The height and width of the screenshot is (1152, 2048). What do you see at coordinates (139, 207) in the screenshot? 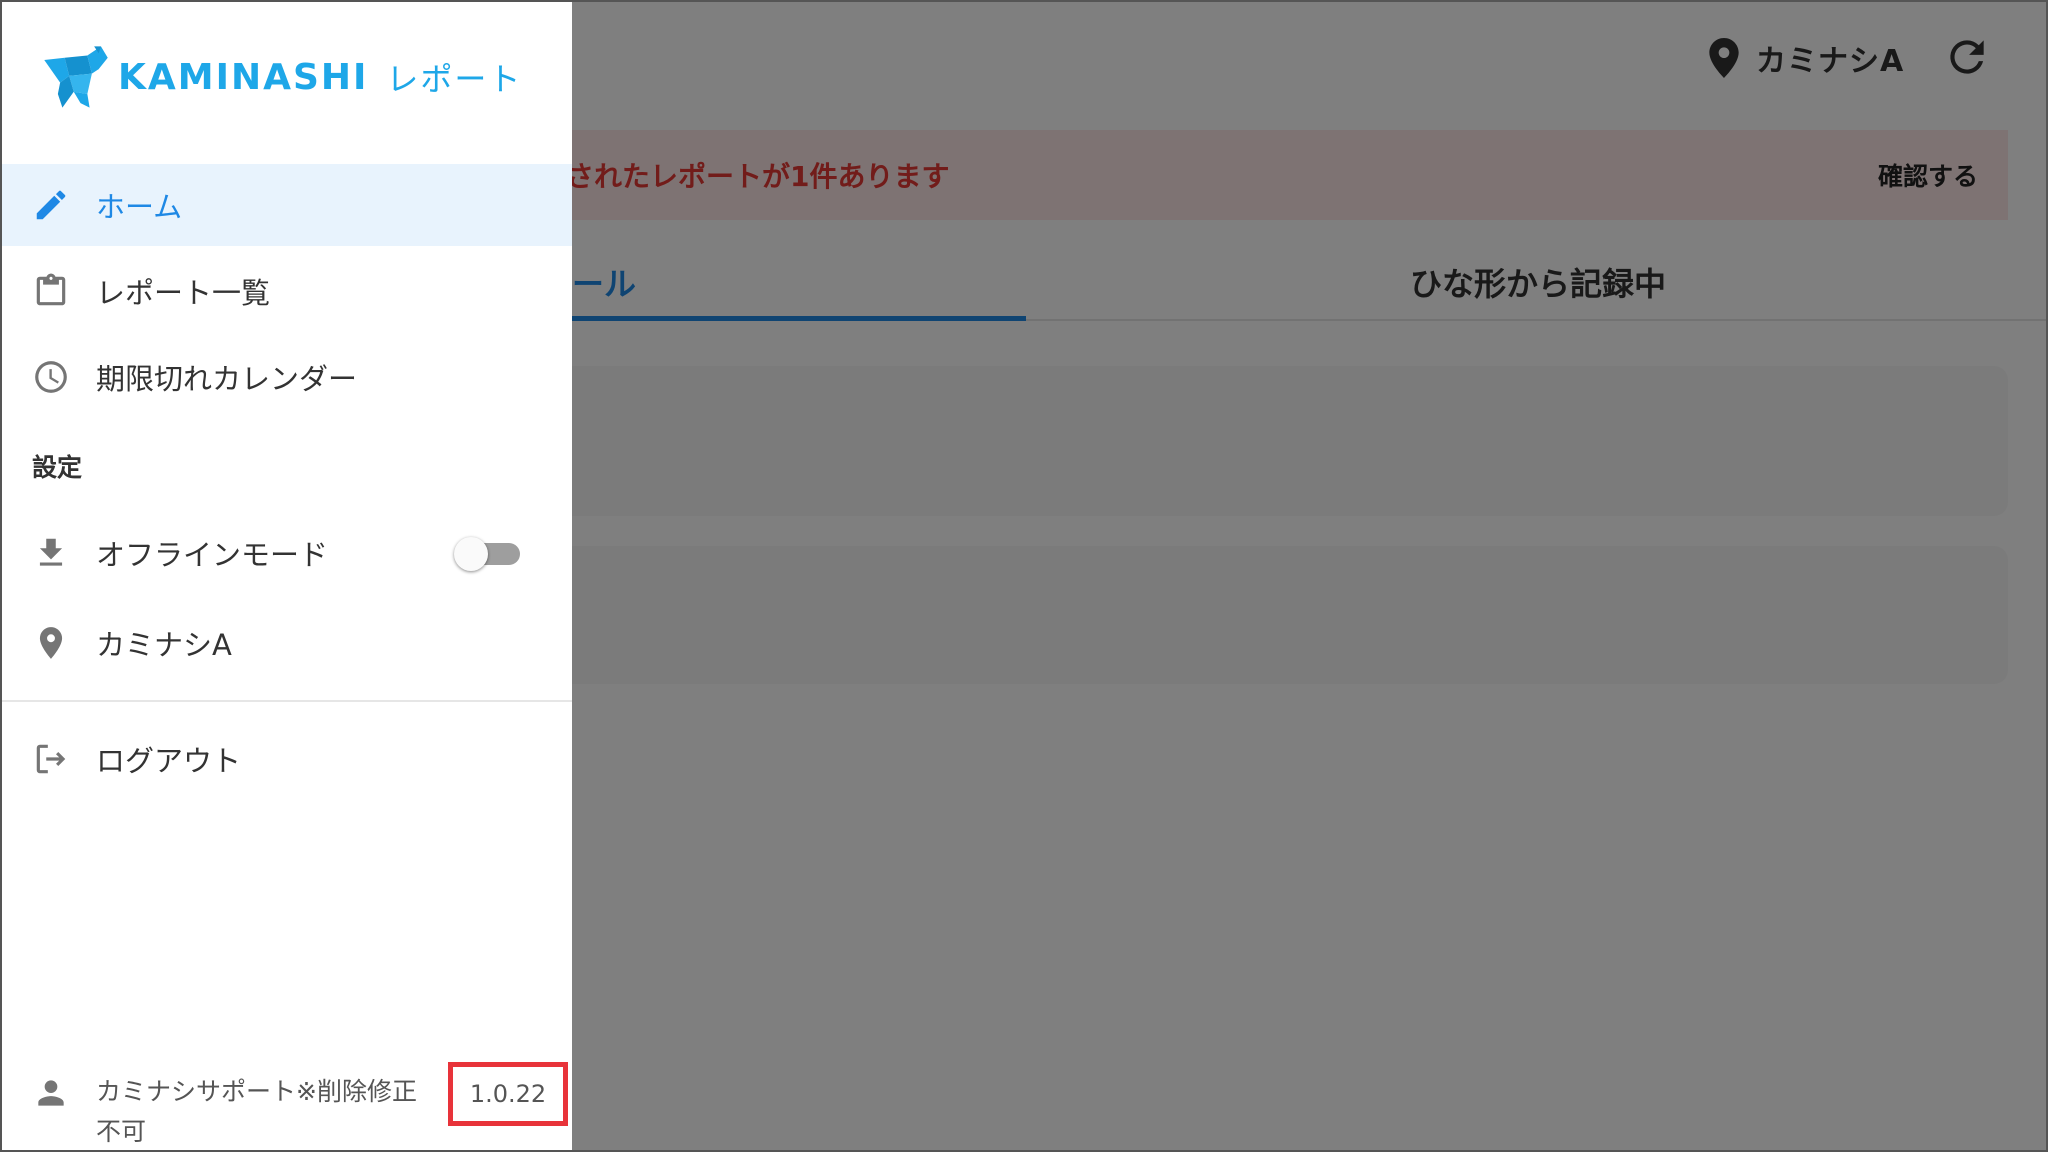
I see `nav-item-label: ホーム` at bounding box center [139, 207].